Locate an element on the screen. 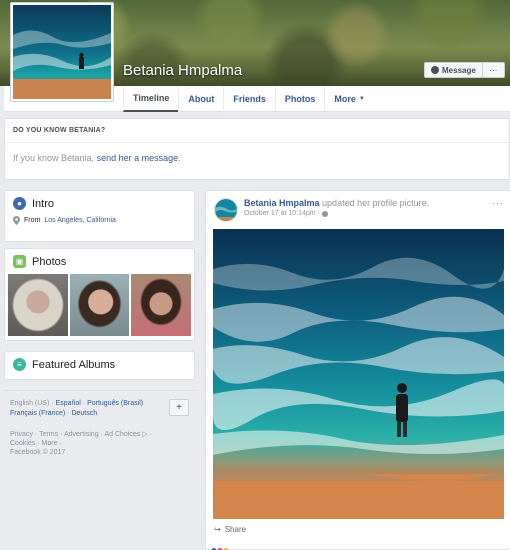 The width and height of the screenshot is (510, 550). photo-grid is located at coordinates (99, 305).